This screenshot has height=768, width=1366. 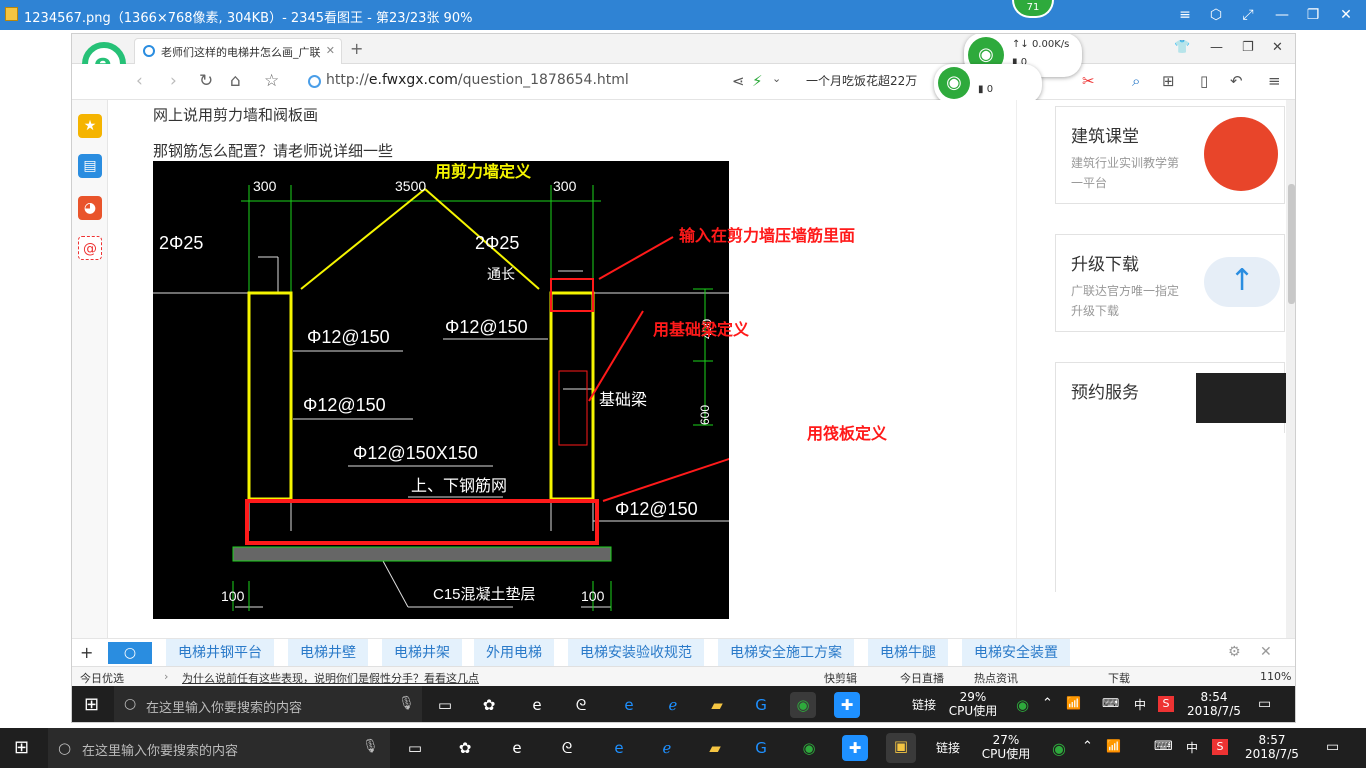 I want to click on card-upgrade-download: 升级下载 广联达官方唯一指定升级下载 ↑, so click(x=1170, y=283).